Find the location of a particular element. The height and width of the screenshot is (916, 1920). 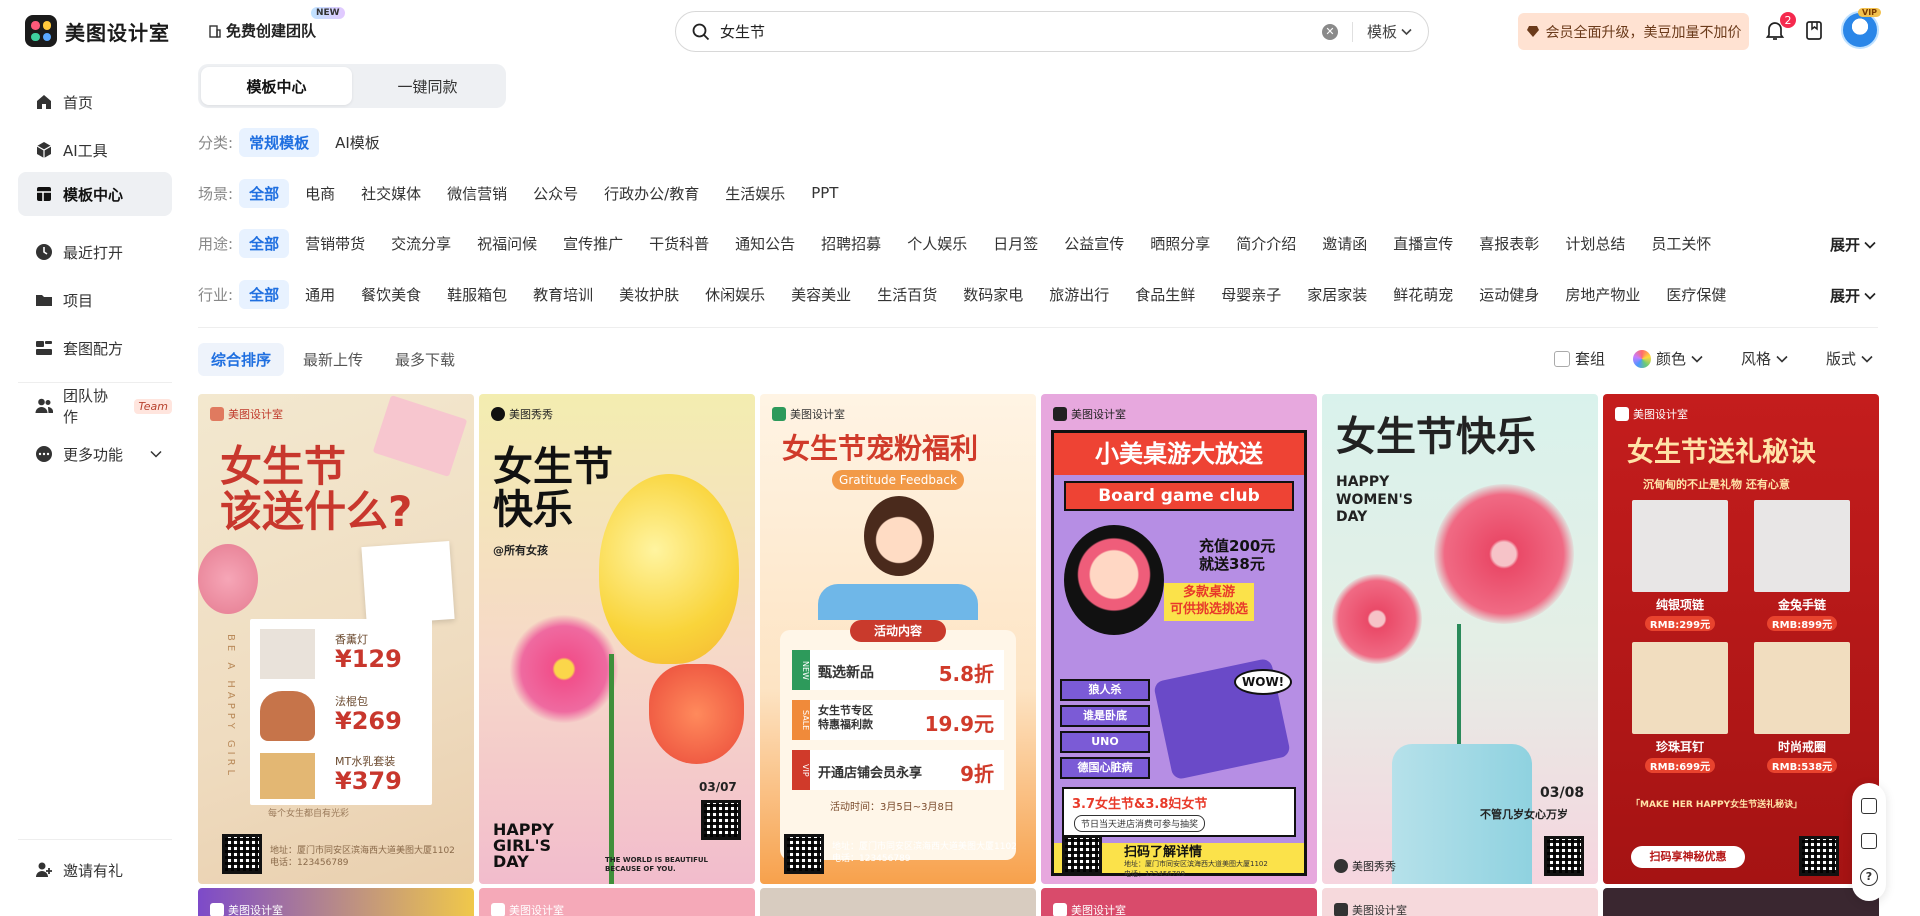

sidebar-item-recent: 最近打开 is located at coordinates (95, 252).